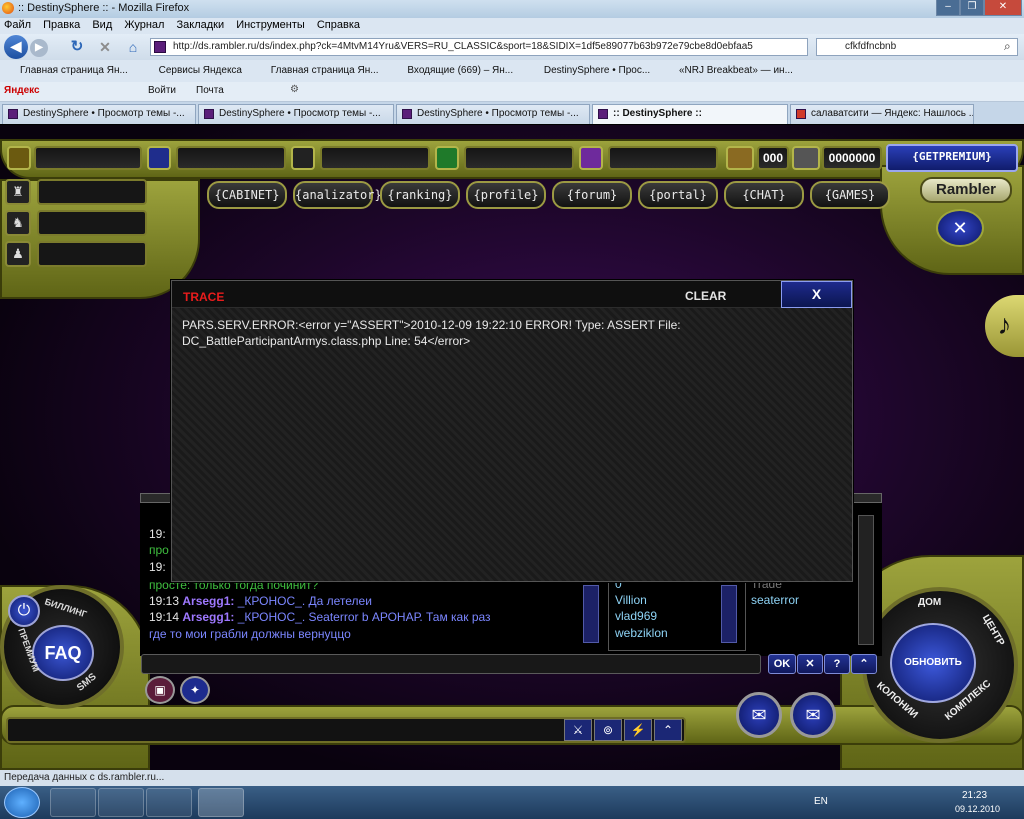 This screenshot has height=819, width=1024. Describe the element at coordinates (638, 730) in the screenshot. I see `lightning-badge-icon: ⚡` at that location.